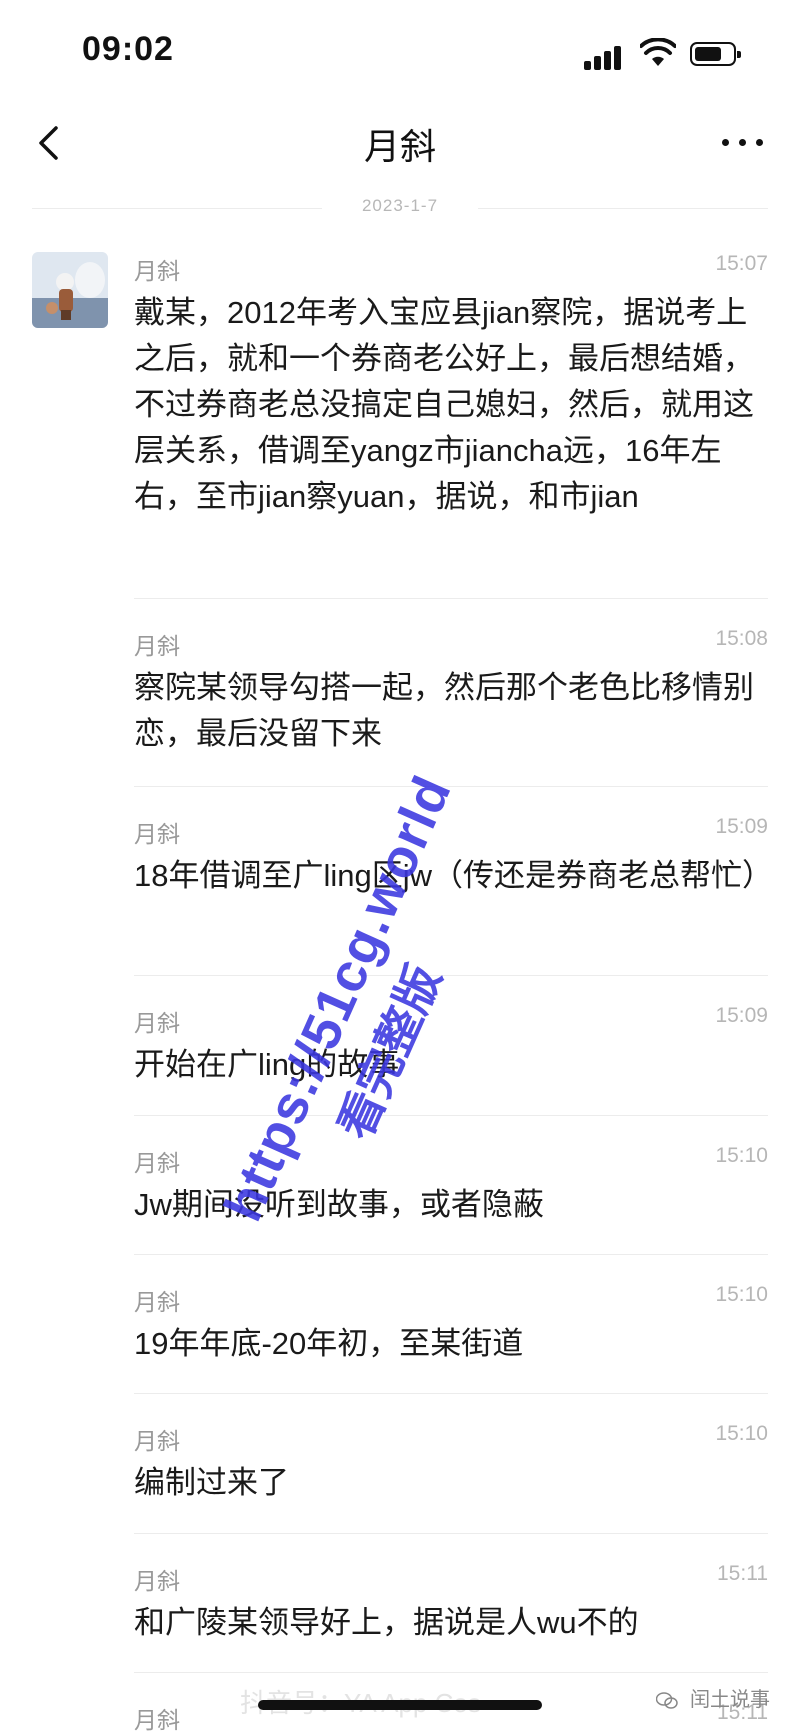  I want to click on wechat-account-watermark: 闰土说事, so click(713, 1697).